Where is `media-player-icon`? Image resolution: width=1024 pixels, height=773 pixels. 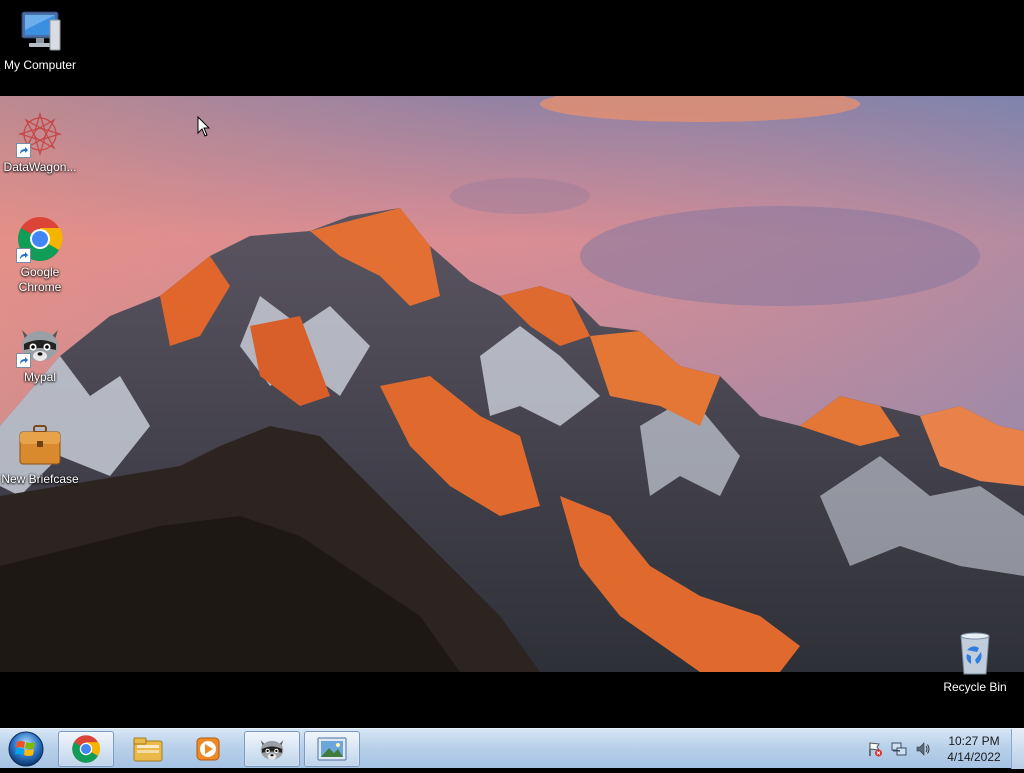
media-player-icon is located at coordinates (208, 749).